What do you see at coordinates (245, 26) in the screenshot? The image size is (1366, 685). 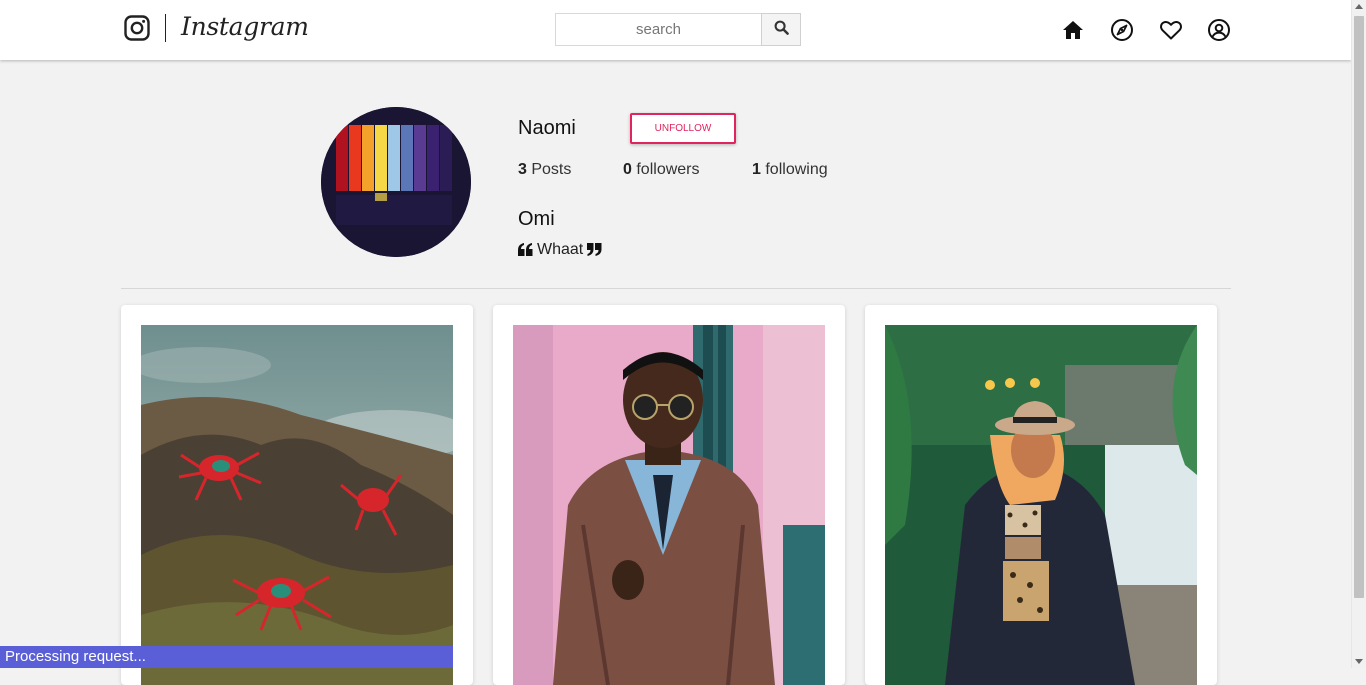 I see `logo-wordmark: Instagram` at bounding box center [245, 26].